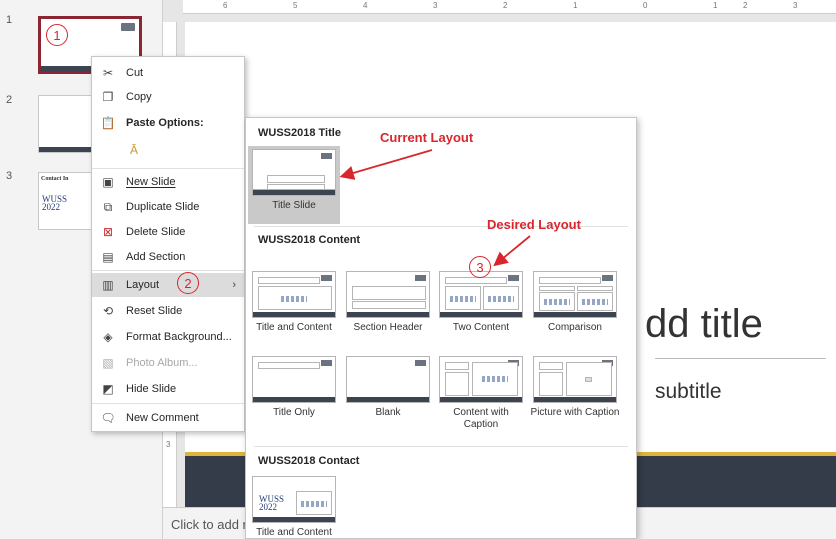 The width and height of the screenshot is (836, 539). I want to click on menu-item-layout: ▥ Layout ›, so click(168, 285).